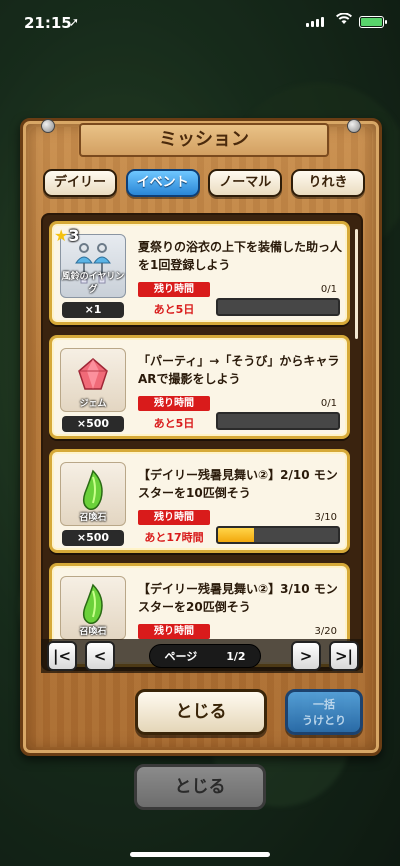 This screenshot has height=866, width=400. I want to click on pagination-bar: |< < ページ 1/2 > >|, so click(202, 656).